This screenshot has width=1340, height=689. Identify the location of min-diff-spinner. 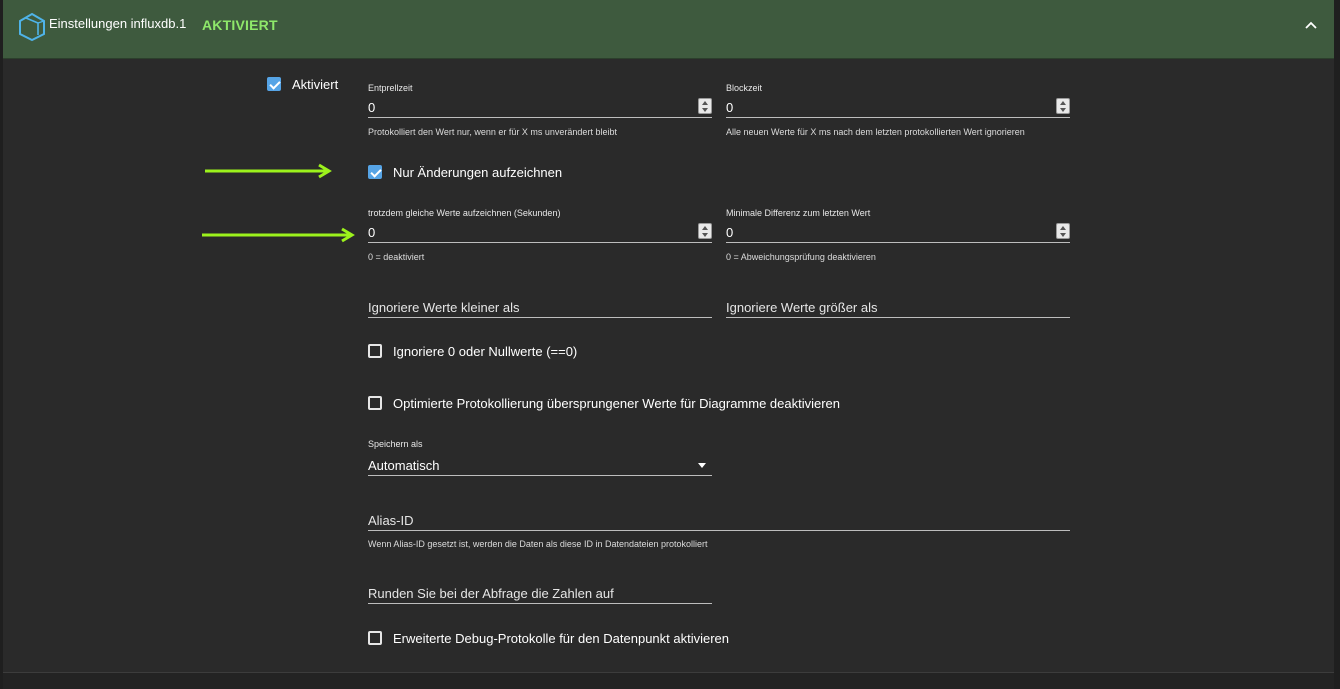
(1063, 231).